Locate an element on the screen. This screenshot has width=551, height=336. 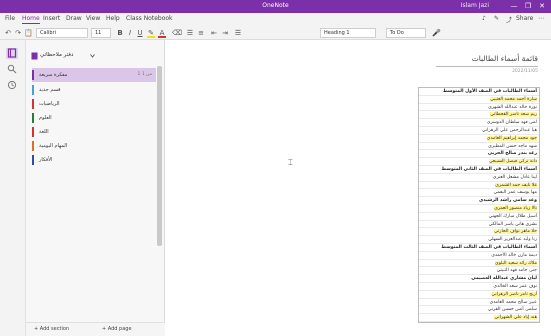
tab-file: File is located at coordinates (10, 18).